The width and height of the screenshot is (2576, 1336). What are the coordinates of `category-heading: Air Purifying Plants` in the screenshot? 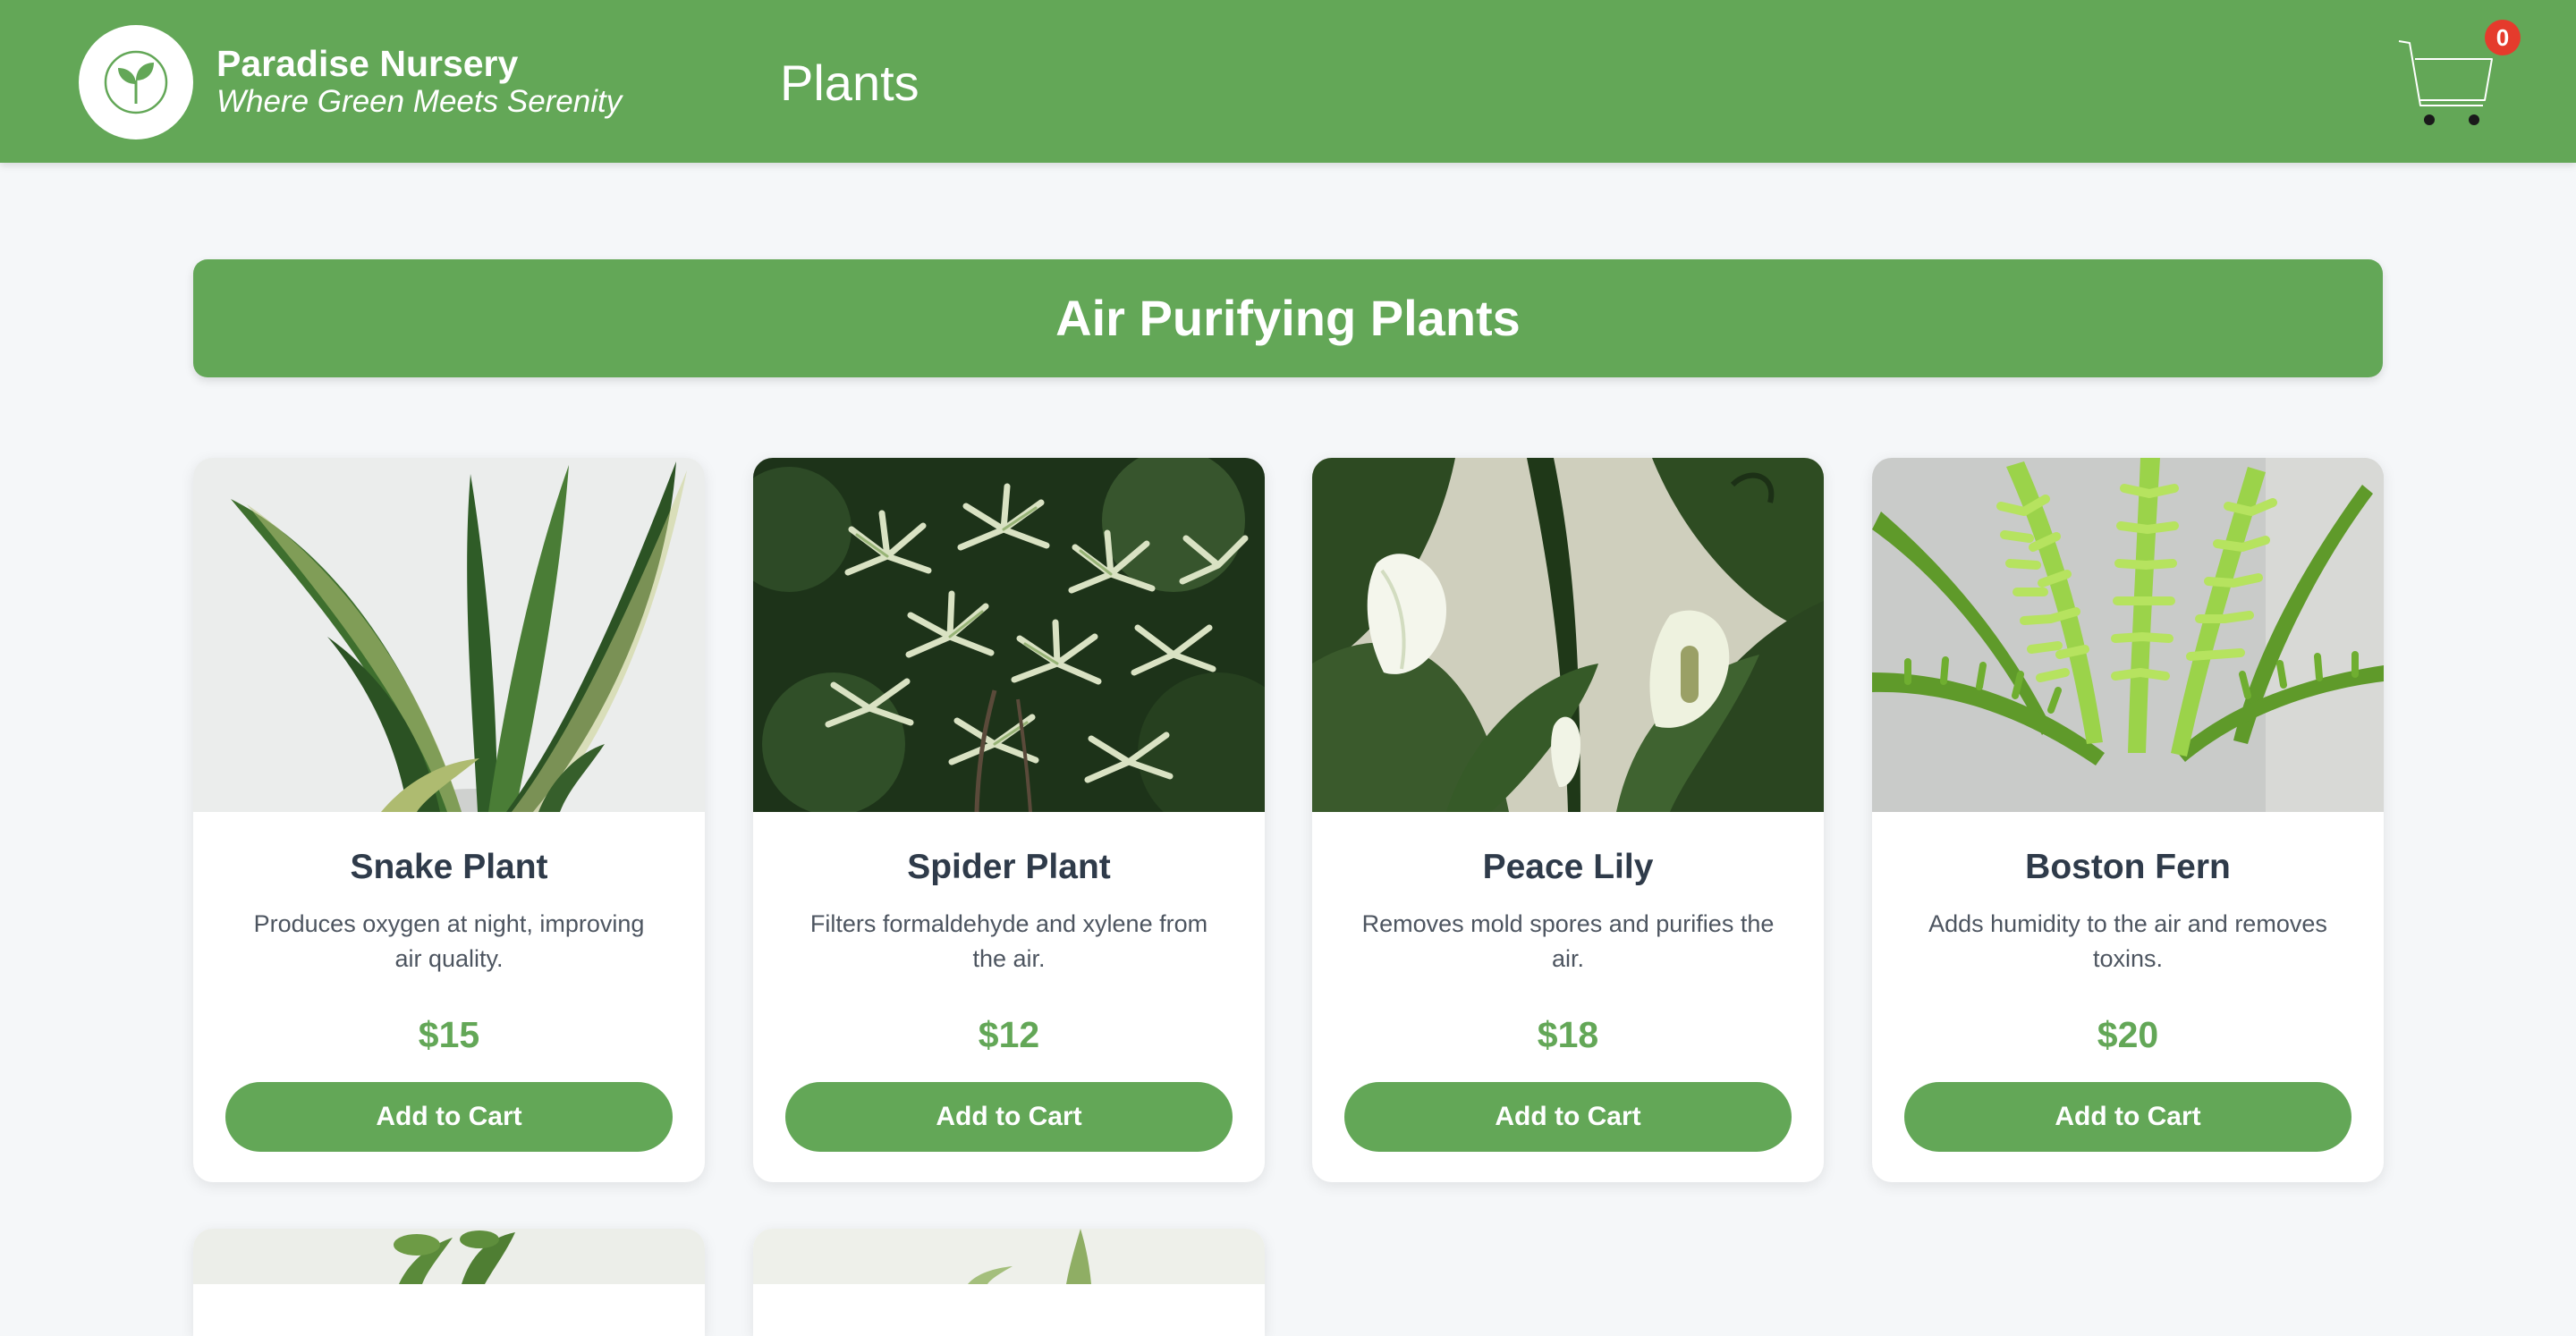 It's located at (1288, 318).